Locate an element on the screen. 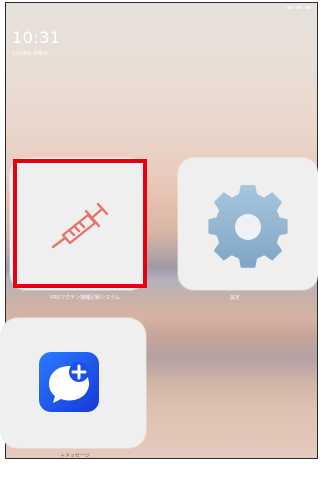 This screenshot has width=326, height=479. signal-icon is located at coordinates (290, 7).